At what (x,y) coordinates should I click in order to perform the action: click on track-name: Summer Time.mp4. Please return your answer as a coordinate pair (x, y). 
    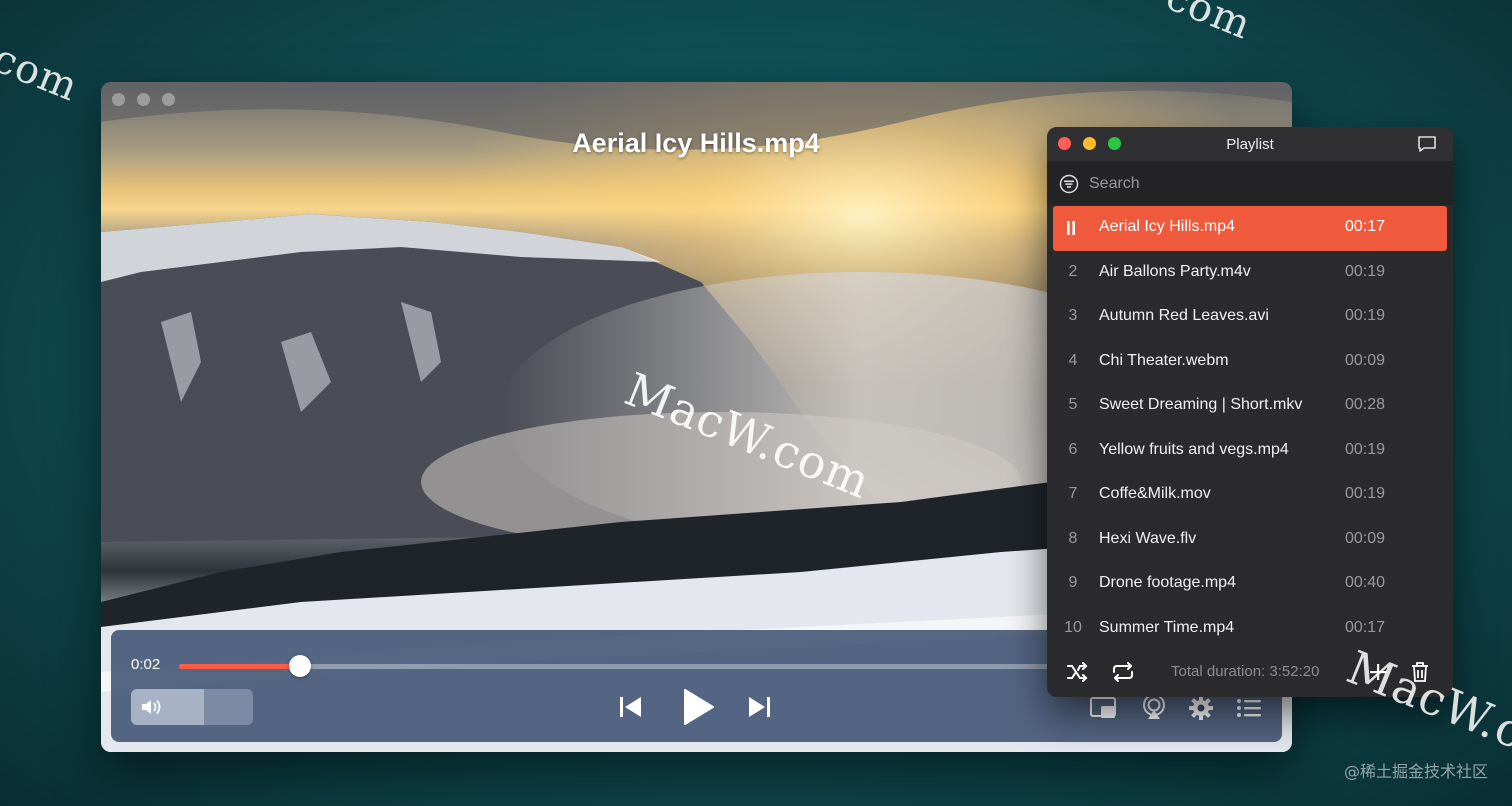
    Looking at the image, I should click on (1167, 627).